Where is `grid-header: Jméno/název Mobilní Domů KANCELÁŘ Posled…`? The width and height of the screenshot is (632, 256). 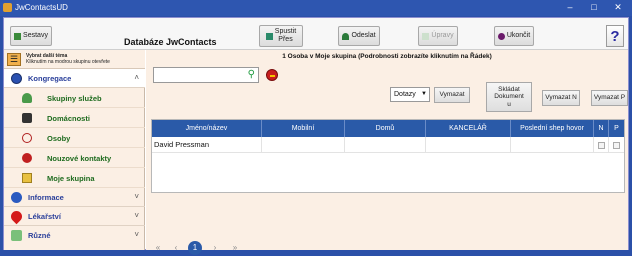
grid-header: Jméno/název Mobilní Domů KANCELÁŘ Posled… is located at coordinates (388, 128).